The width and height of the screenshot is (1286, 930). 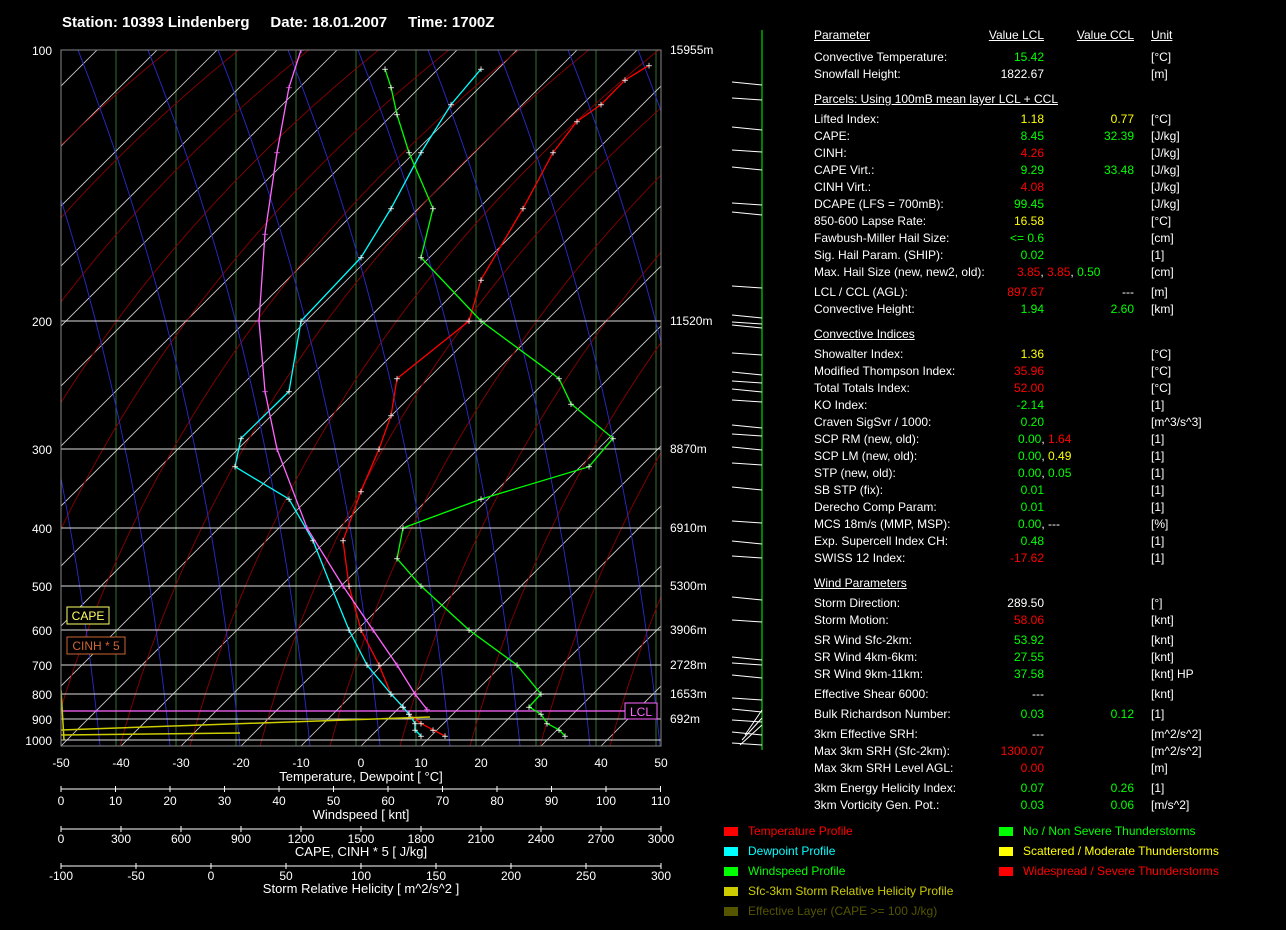 I want to click on isotherm-line, so click(x=169, y=158).